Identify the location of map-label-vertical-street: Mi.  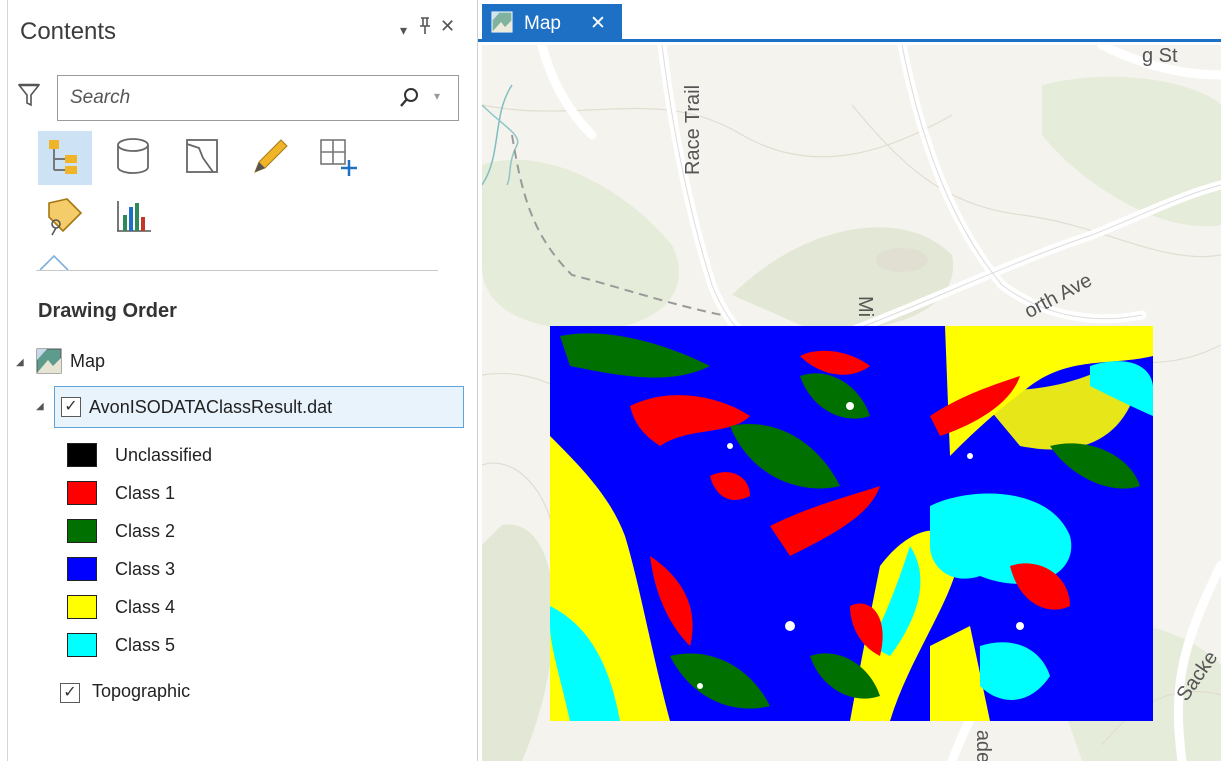
(865, 306).